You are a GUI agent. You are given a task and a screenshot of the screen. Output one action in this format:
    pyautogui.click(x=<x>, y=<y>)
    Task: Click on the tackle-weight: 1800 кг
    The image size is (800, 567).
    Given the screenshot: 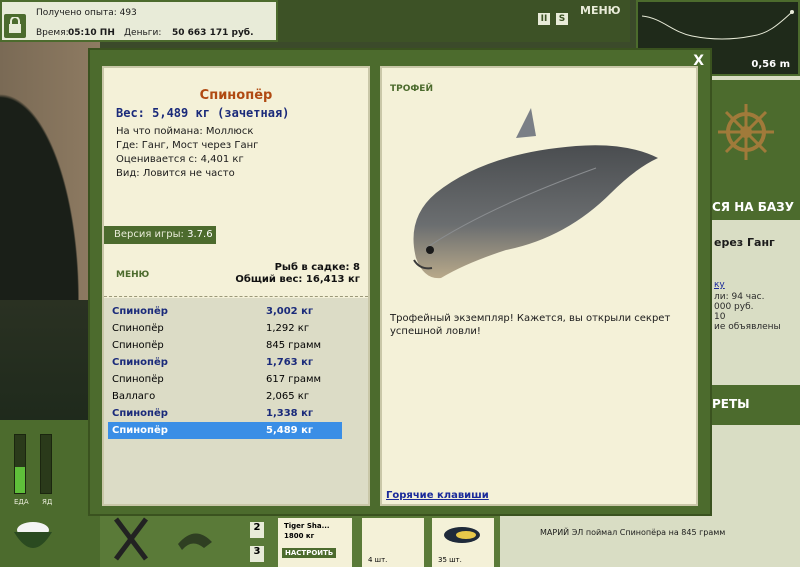 What is the action you would take?
    pyautogui.click(x=299, y=536)
    